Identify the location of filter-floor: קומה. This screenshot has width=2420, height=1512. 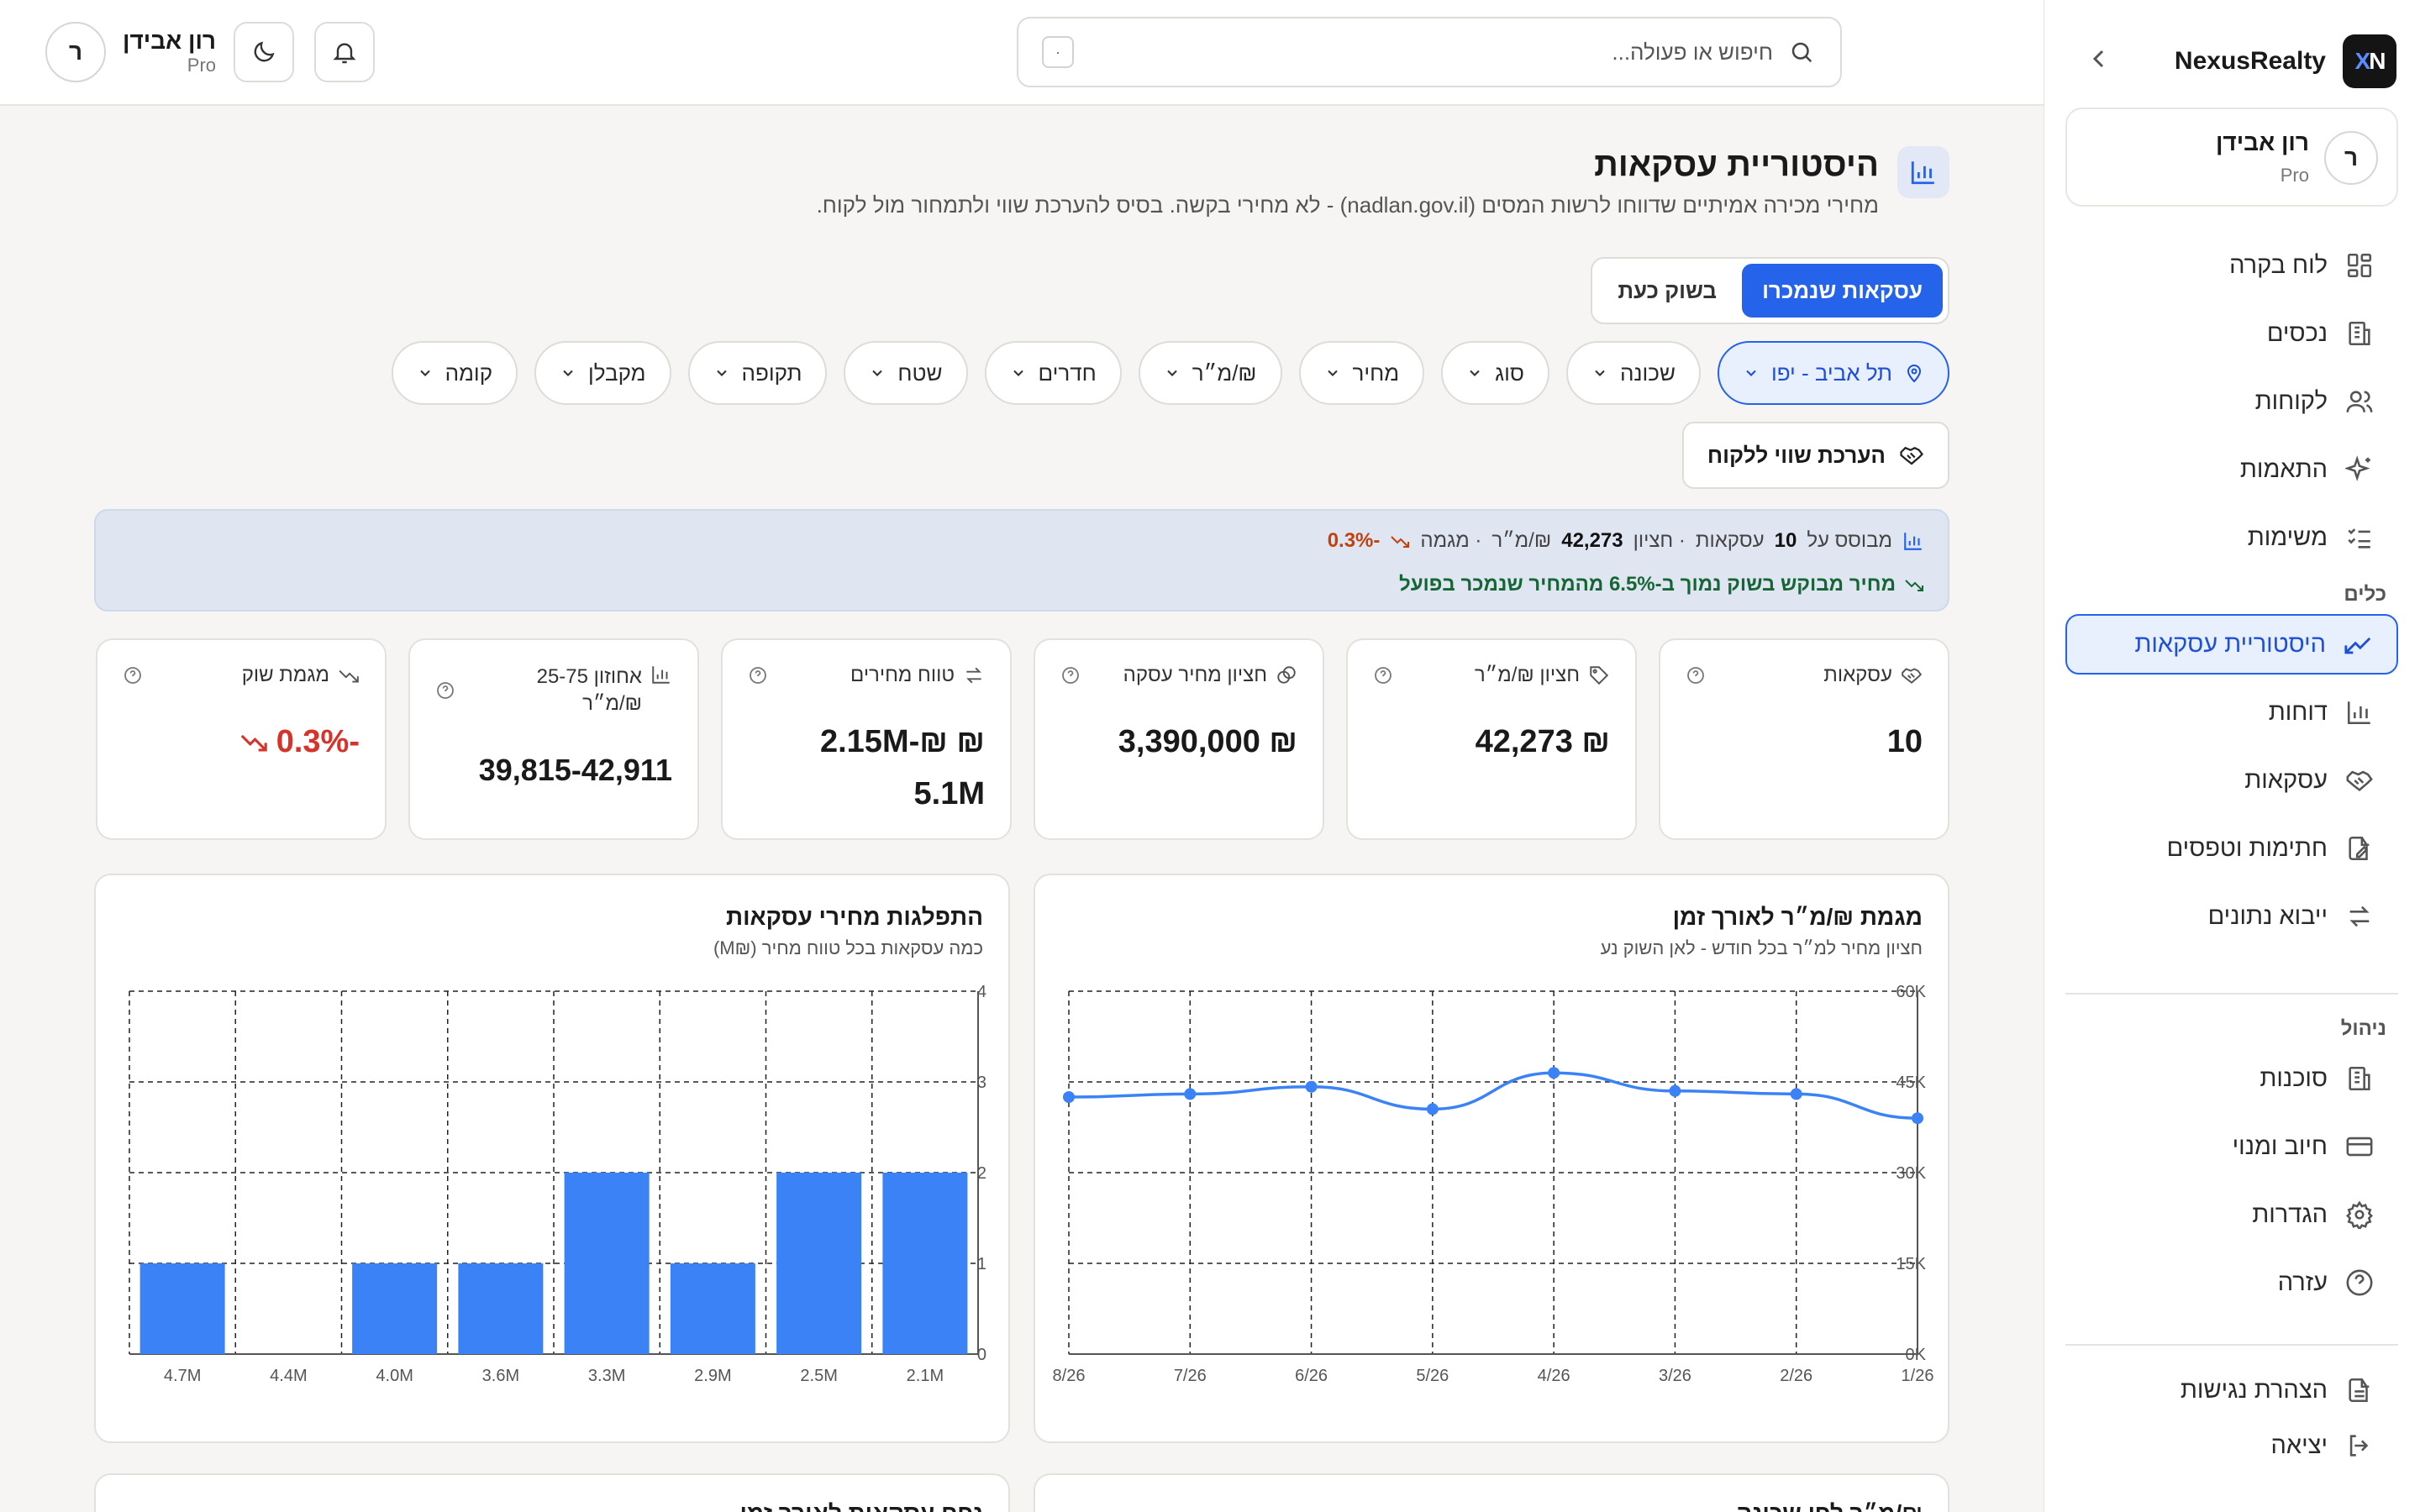
(454, 373).